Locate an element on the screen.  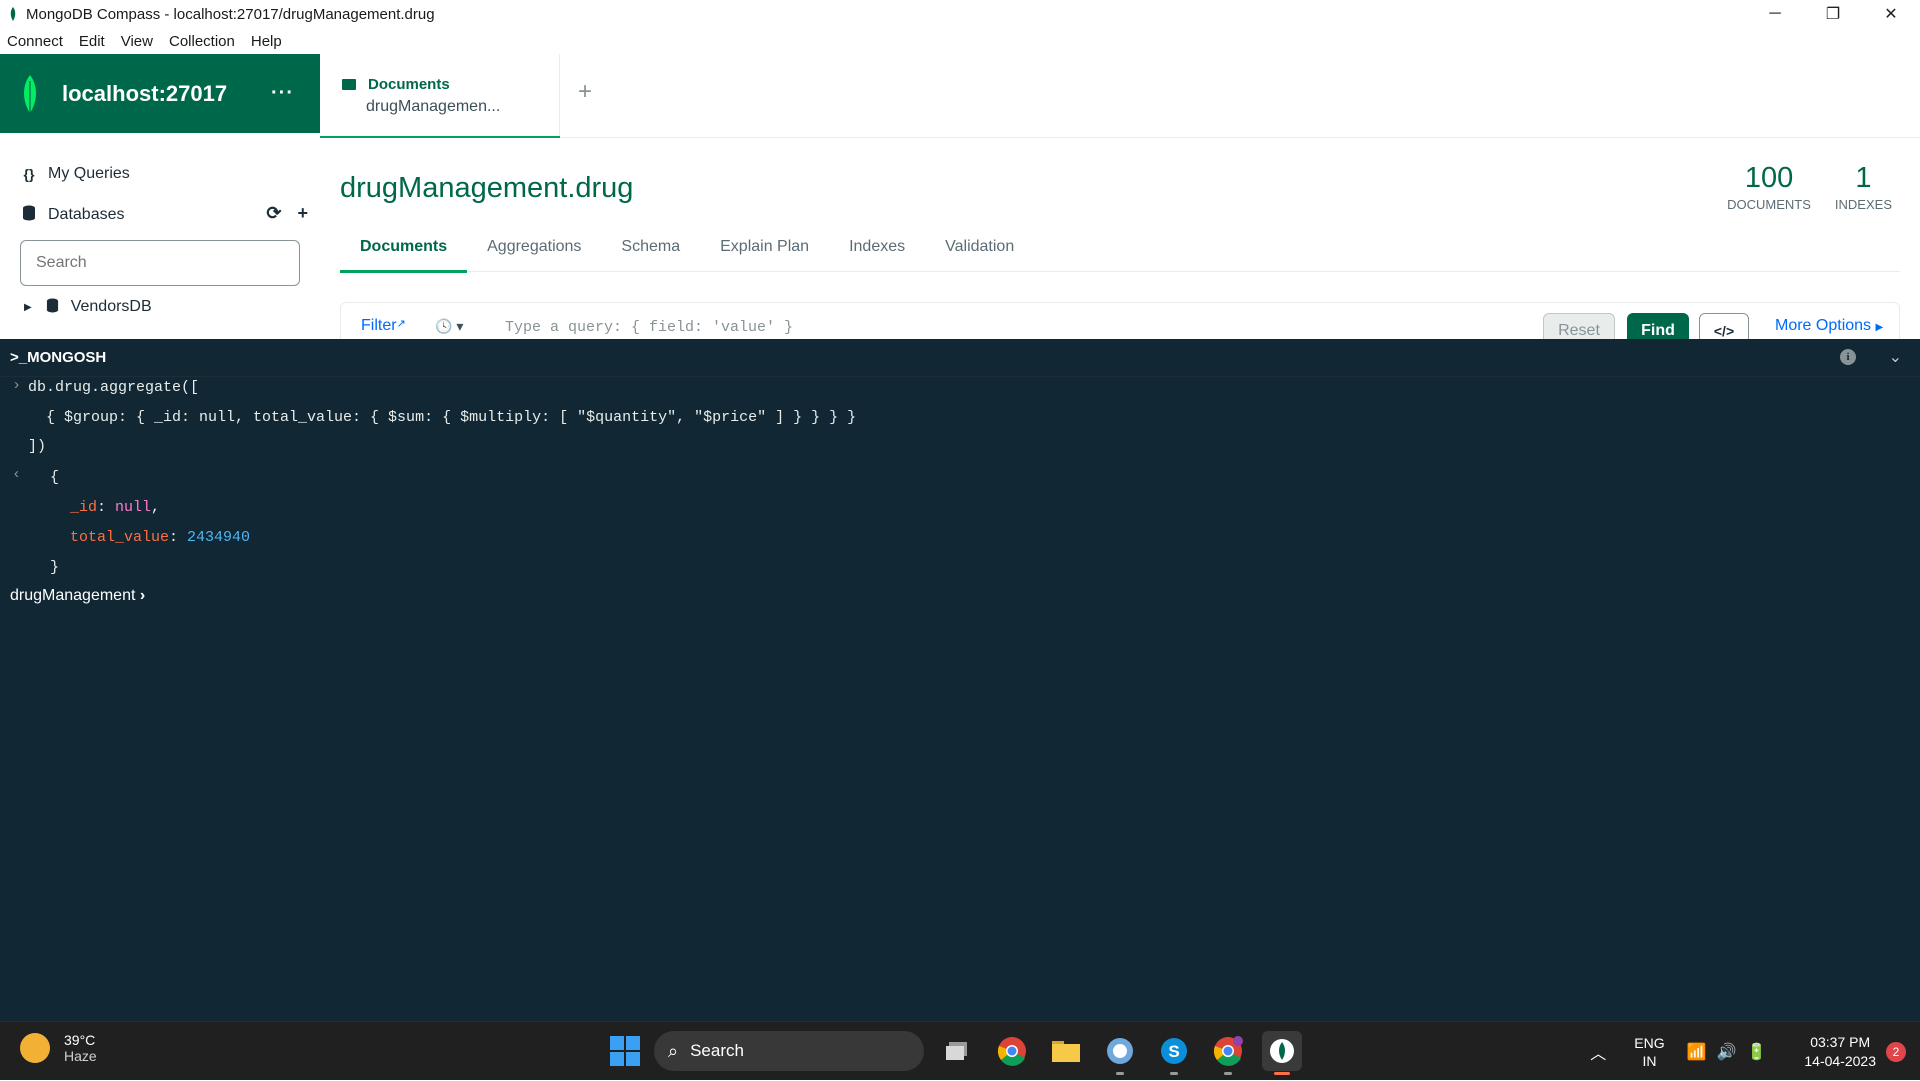
shell-command-line: db.drug.aggregate([ is located at coordinates (114, 387).